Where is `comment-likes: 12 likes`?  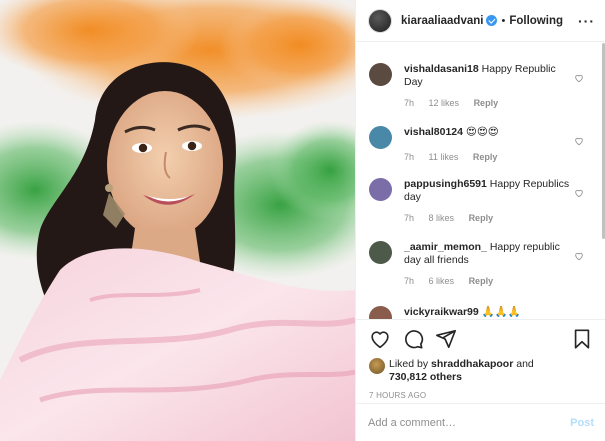 comment-likes: 12 likes is located at coordinates (444, 103).